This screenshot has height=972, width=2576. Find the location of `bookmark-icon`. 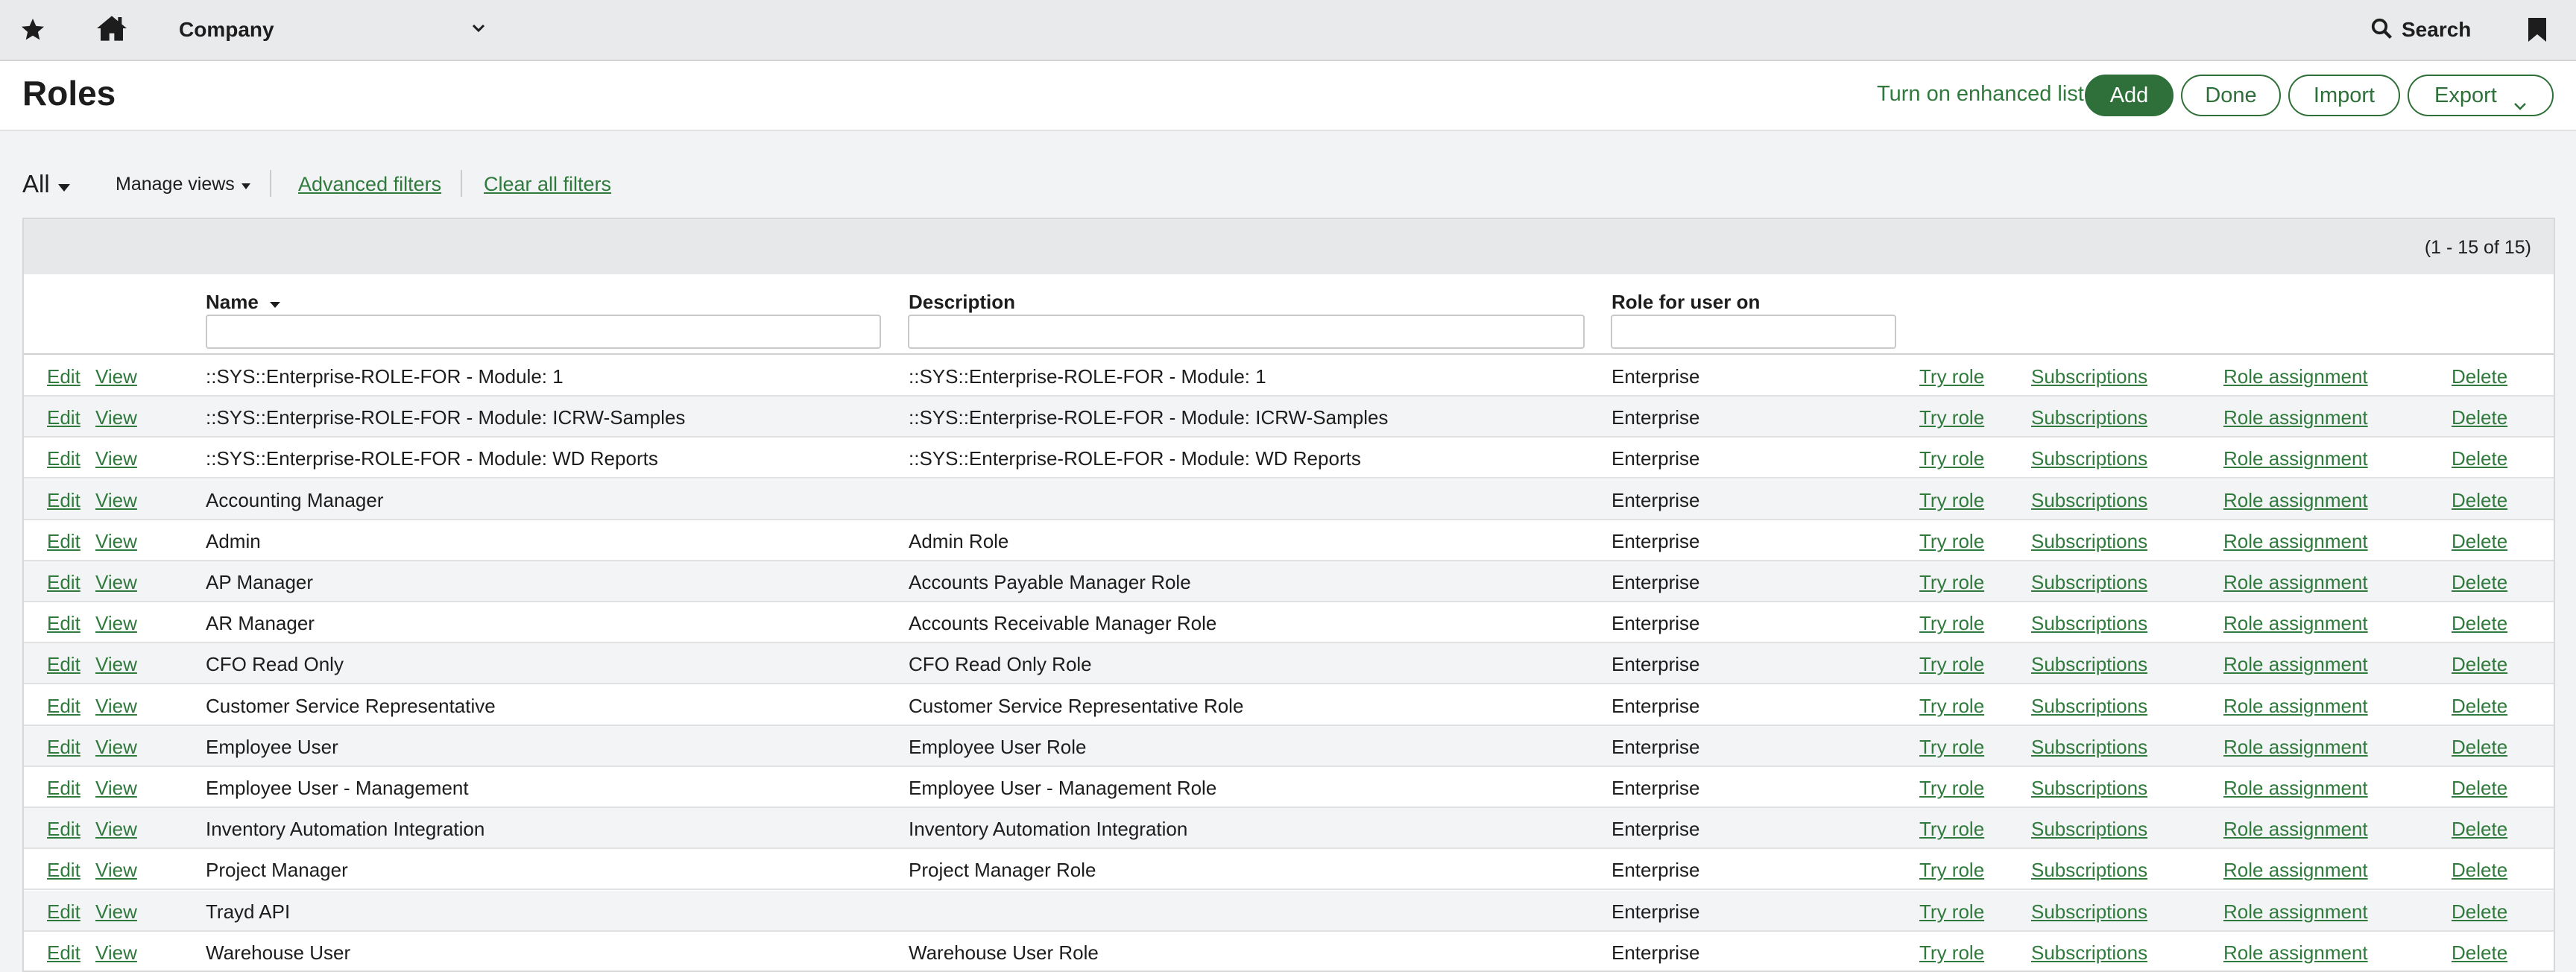

bookmark-icon is located at coordinates (2538, 30).